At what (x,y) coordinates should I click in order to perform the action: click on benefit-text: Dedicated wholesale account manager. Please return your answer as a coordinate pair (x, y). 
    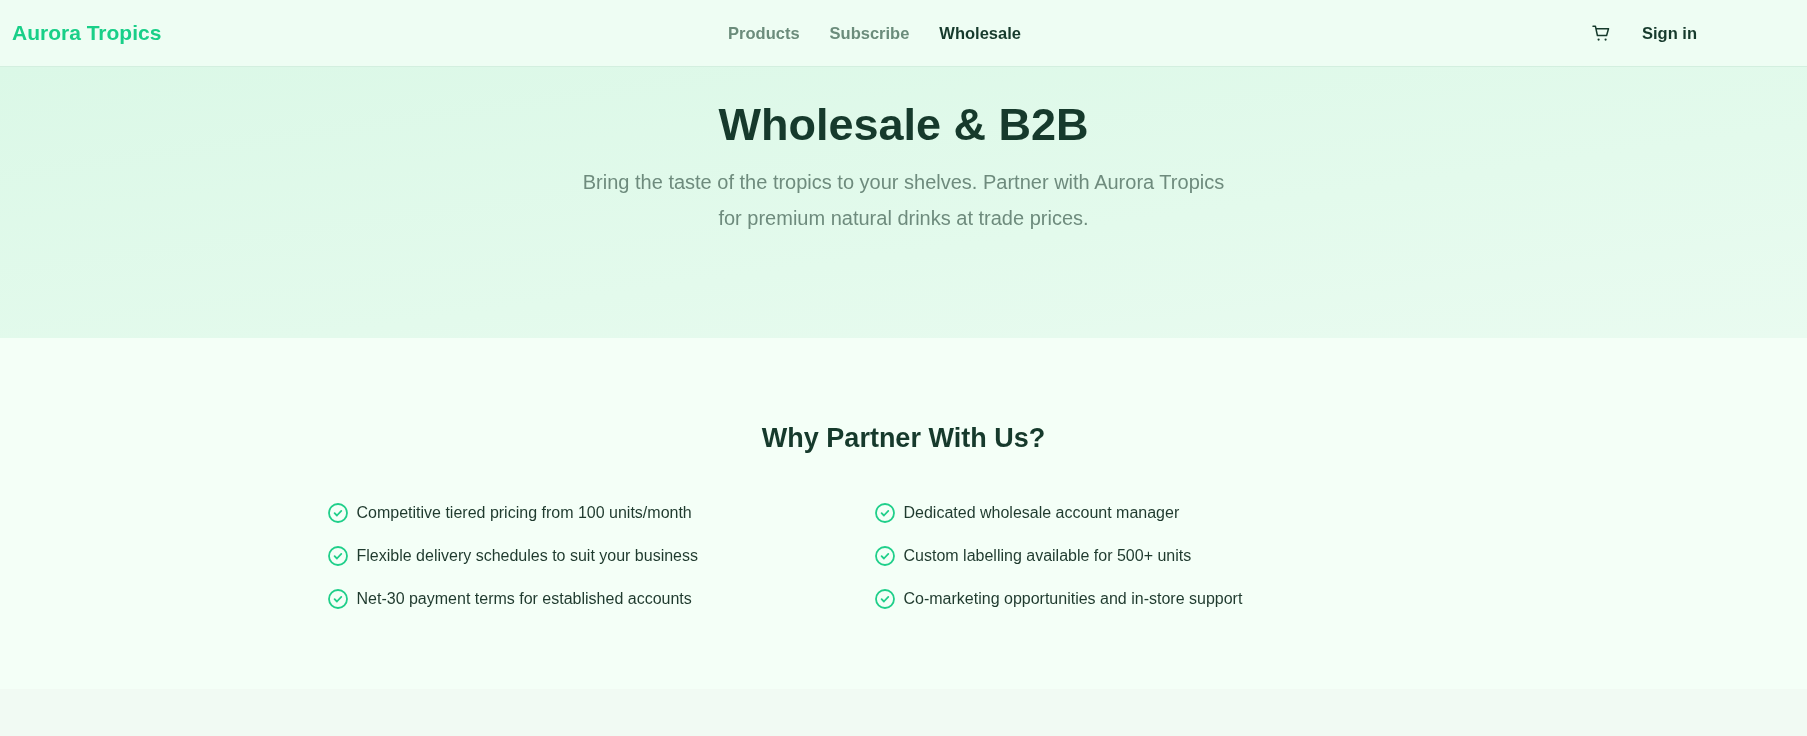
    Looking at the image, I should click on (1041, 513).